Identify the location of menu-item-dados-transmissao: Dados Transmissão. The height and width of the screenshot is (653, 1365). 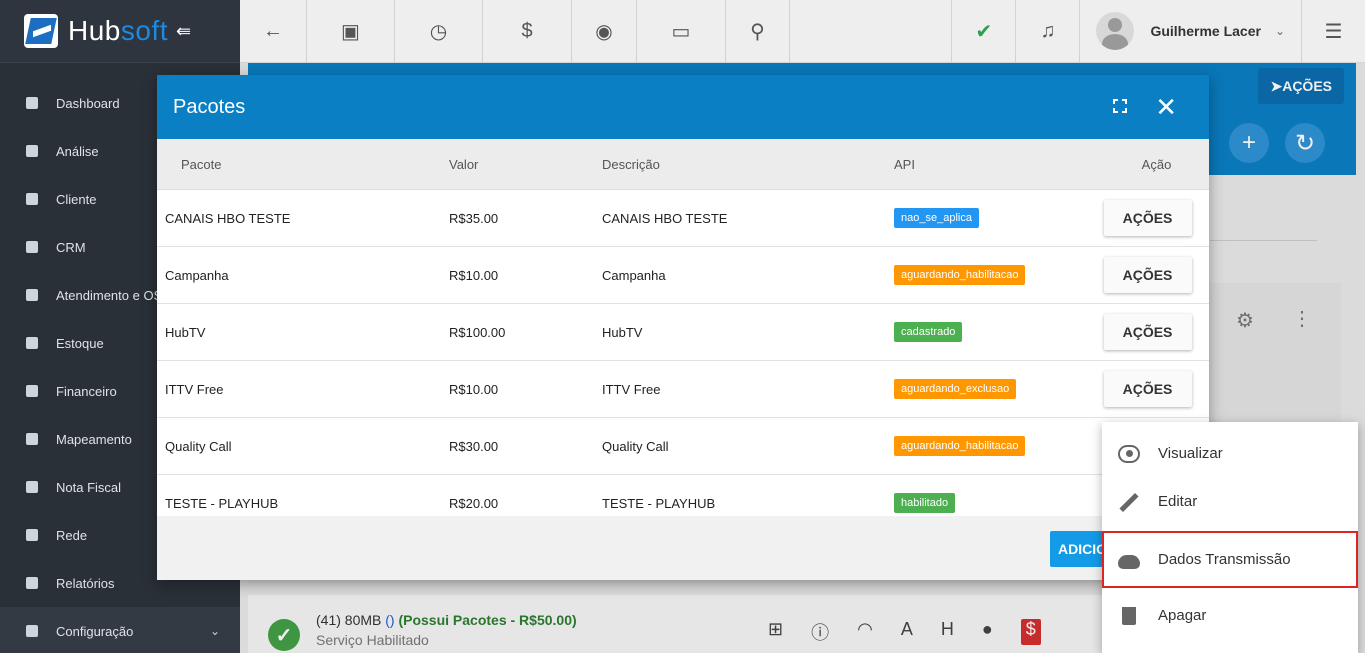
(1230, 559).